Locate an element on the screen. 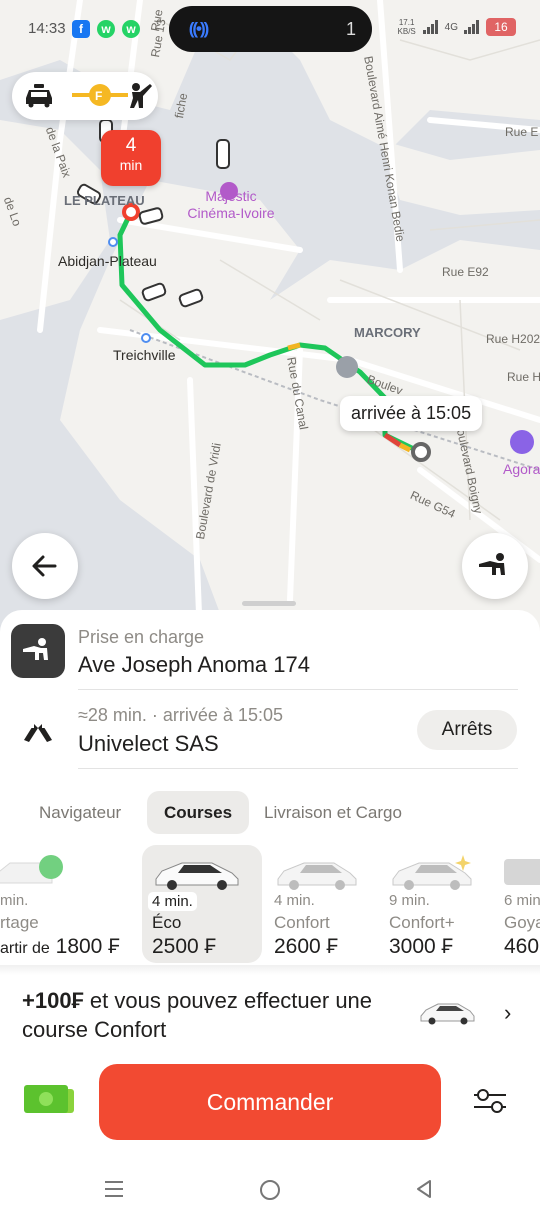 This screenshot has height=1218, width=540. tariff-eta: 6 min is located at coordinates (522, 900).